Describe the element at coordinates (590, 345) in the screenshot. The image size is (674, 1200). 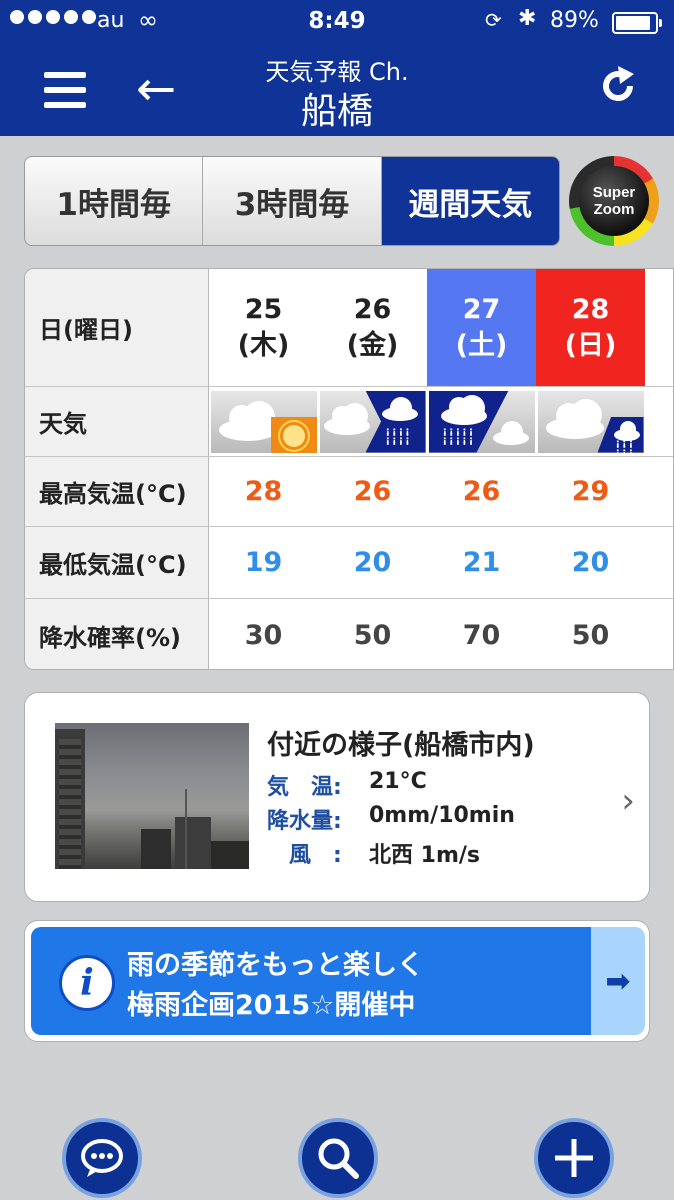
I see `day-weekday: (日)` at that location.